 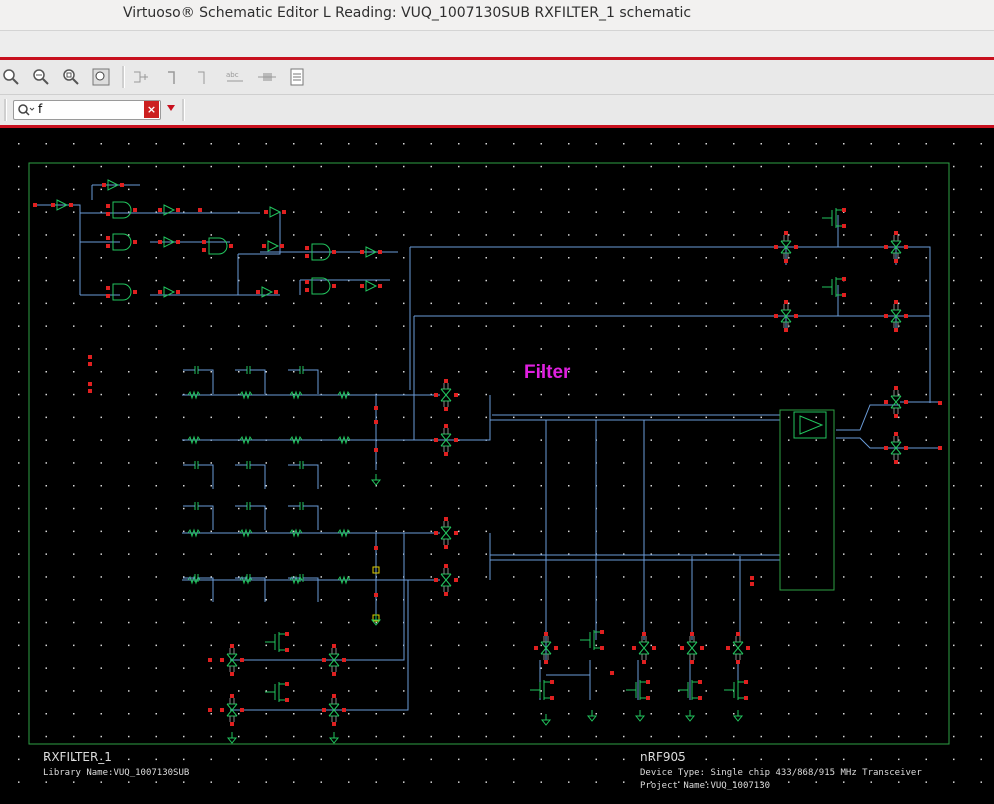 What do you see at coordinates (101, 77) in the screenshot?
I see `zoom-area-icon` at bounding box center [101, 77].